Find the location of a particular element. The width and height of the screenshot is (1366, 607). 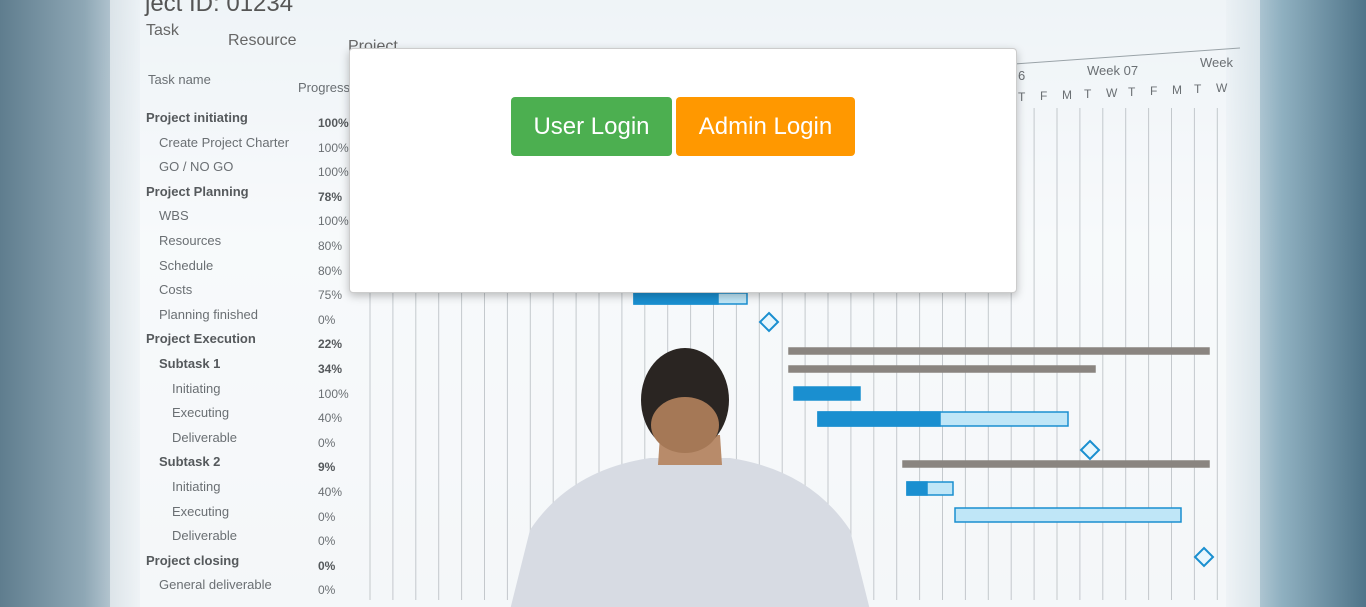

background-task-name: GO / NO GO is located at coordinates (196, 167).